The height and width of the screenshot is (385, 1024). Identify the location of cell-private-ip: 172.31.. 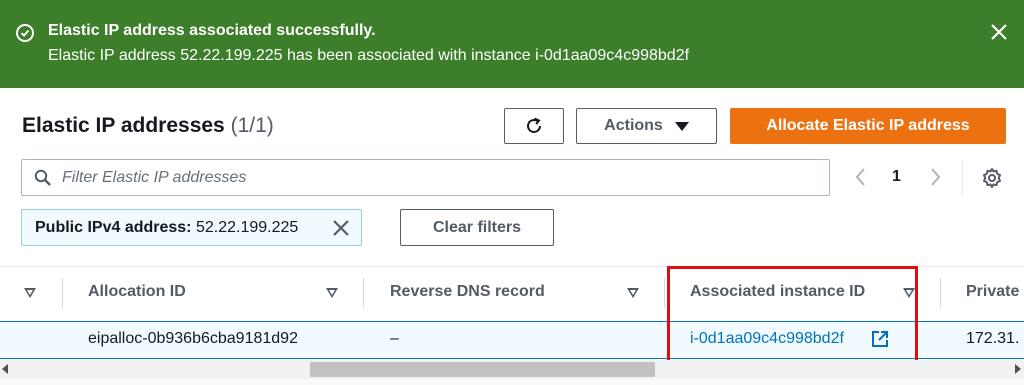
(993, 338).